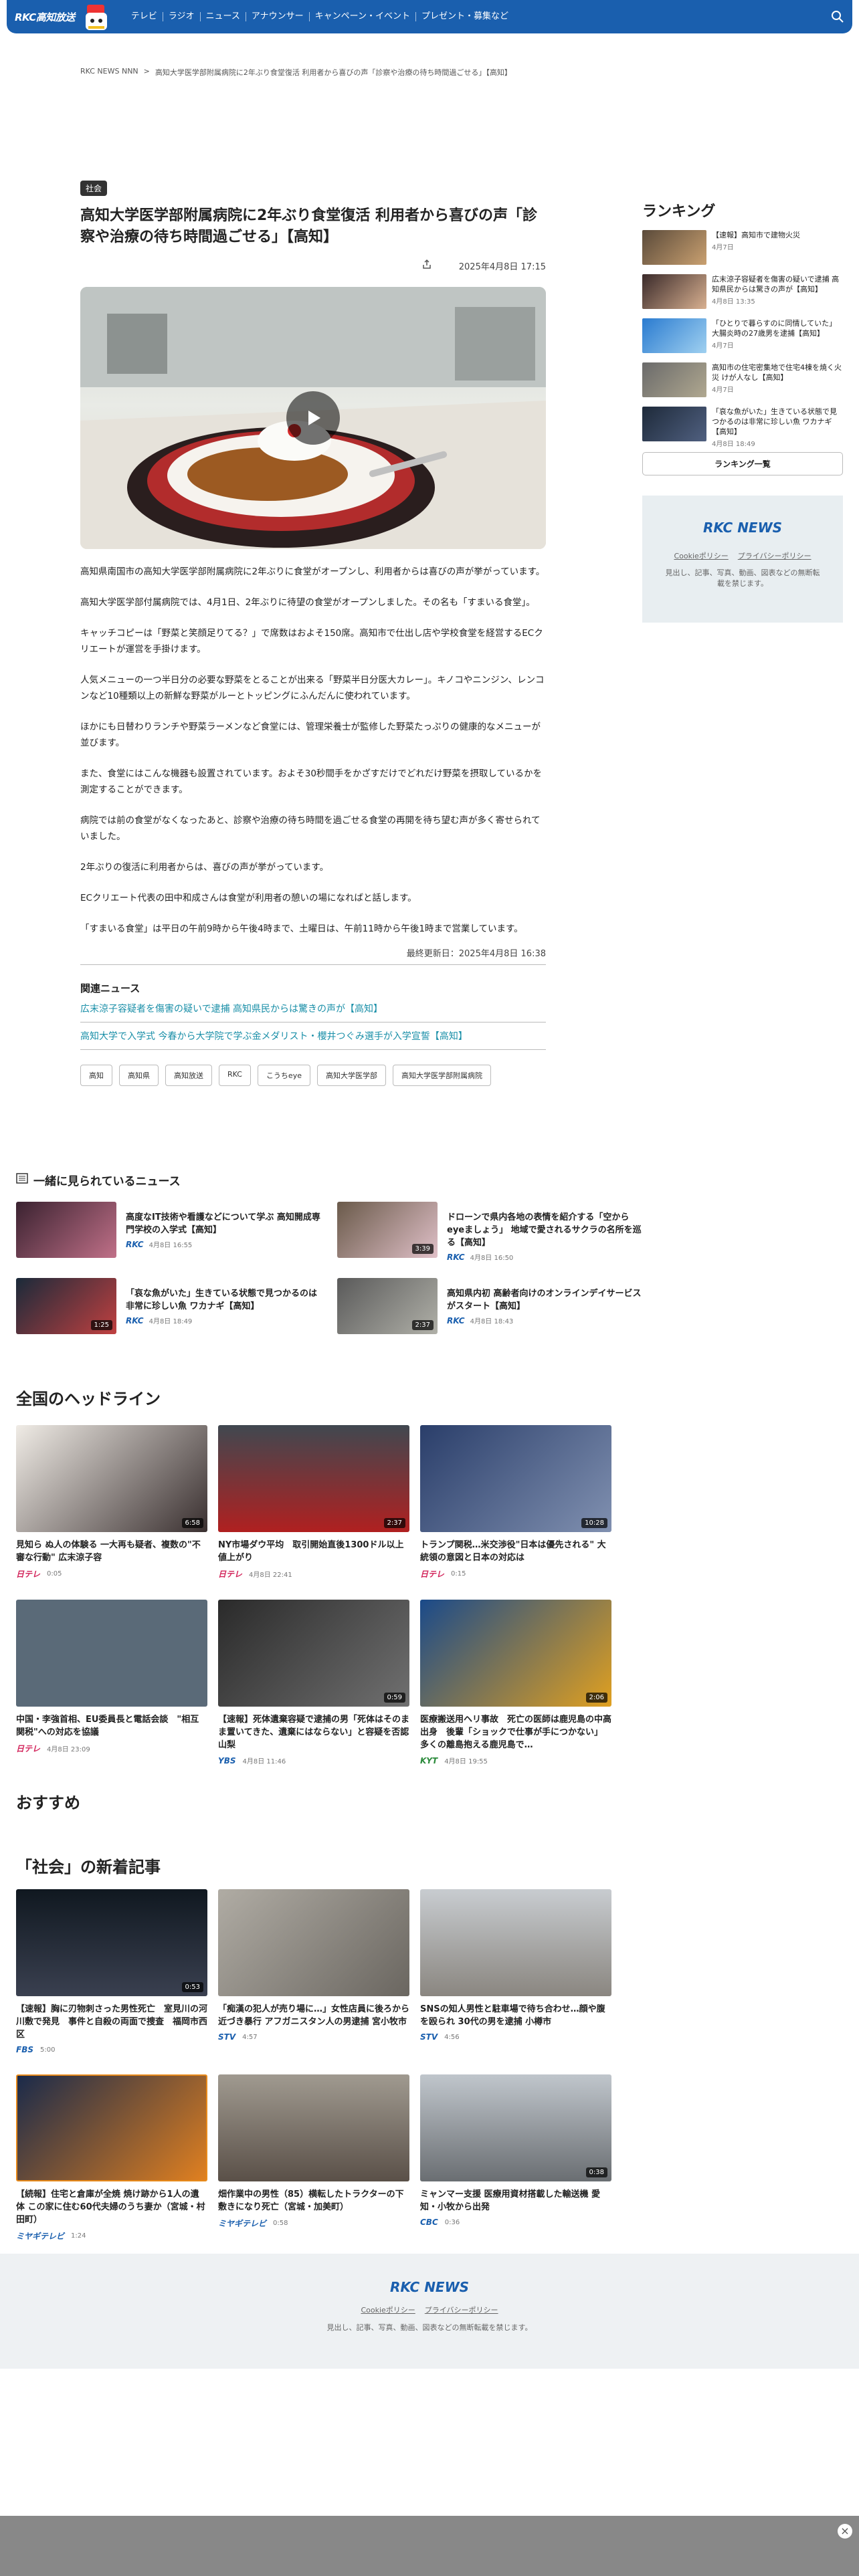 The width and height of the screenshot is (859, 2576). I want to click on news-title: ミャンマー支援 医療用資材搭載した輸送機 愛知・小牧から出発, so click(510, 2200).